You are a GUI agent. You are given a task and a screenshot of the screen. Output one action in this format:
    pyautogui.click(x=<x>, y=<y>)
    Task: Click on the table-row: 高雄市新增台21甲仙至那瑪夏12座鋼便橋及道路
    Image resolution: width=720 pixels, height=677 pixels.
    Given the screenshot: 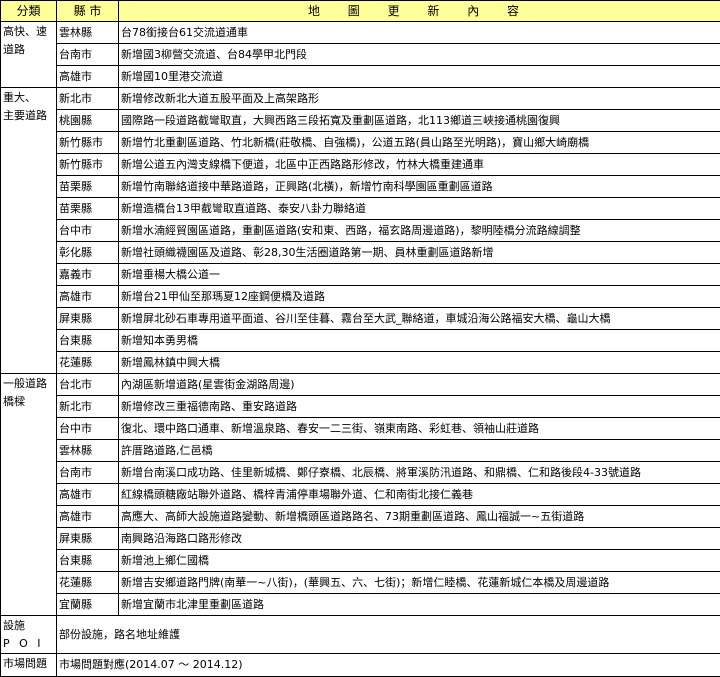 What is the action you would take?
    pyautogui.click(x=360, y=297)
    